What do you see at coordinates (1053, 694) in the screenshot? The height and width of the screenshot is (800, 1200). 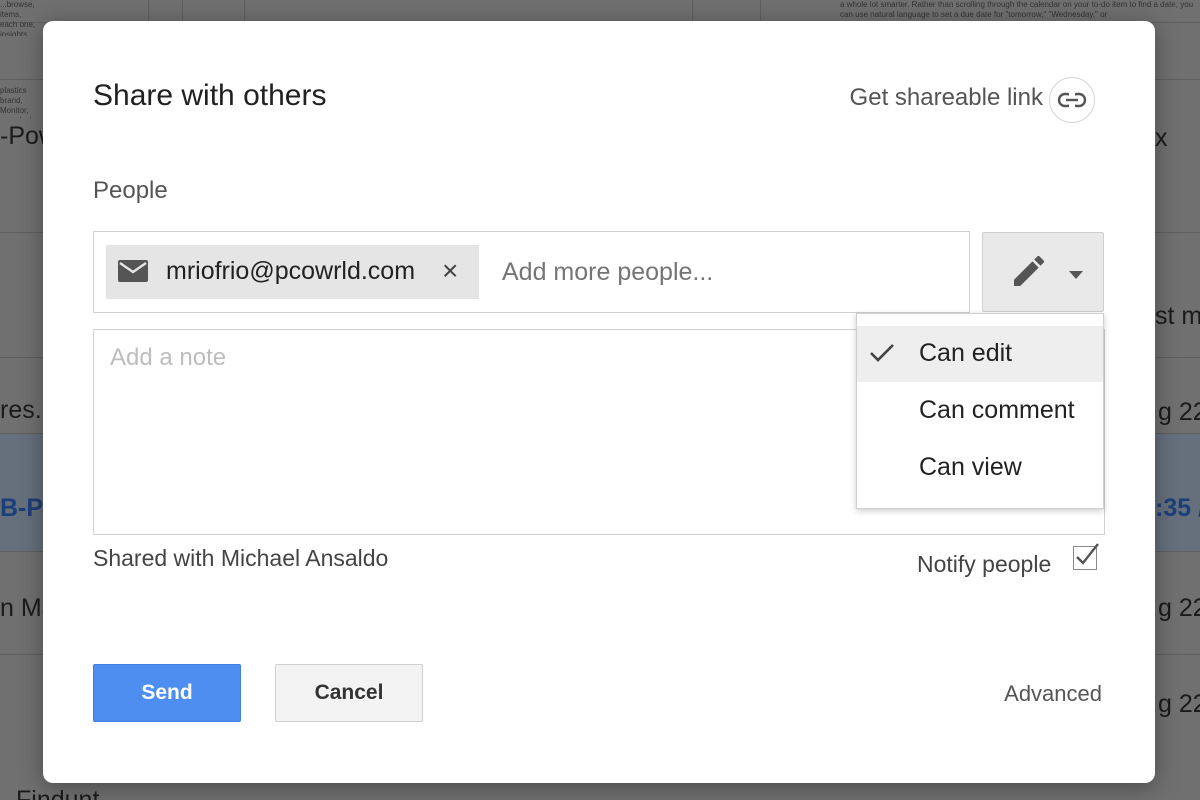 I see `advanced-link: Advanced` at bounding box center [1053, 694].